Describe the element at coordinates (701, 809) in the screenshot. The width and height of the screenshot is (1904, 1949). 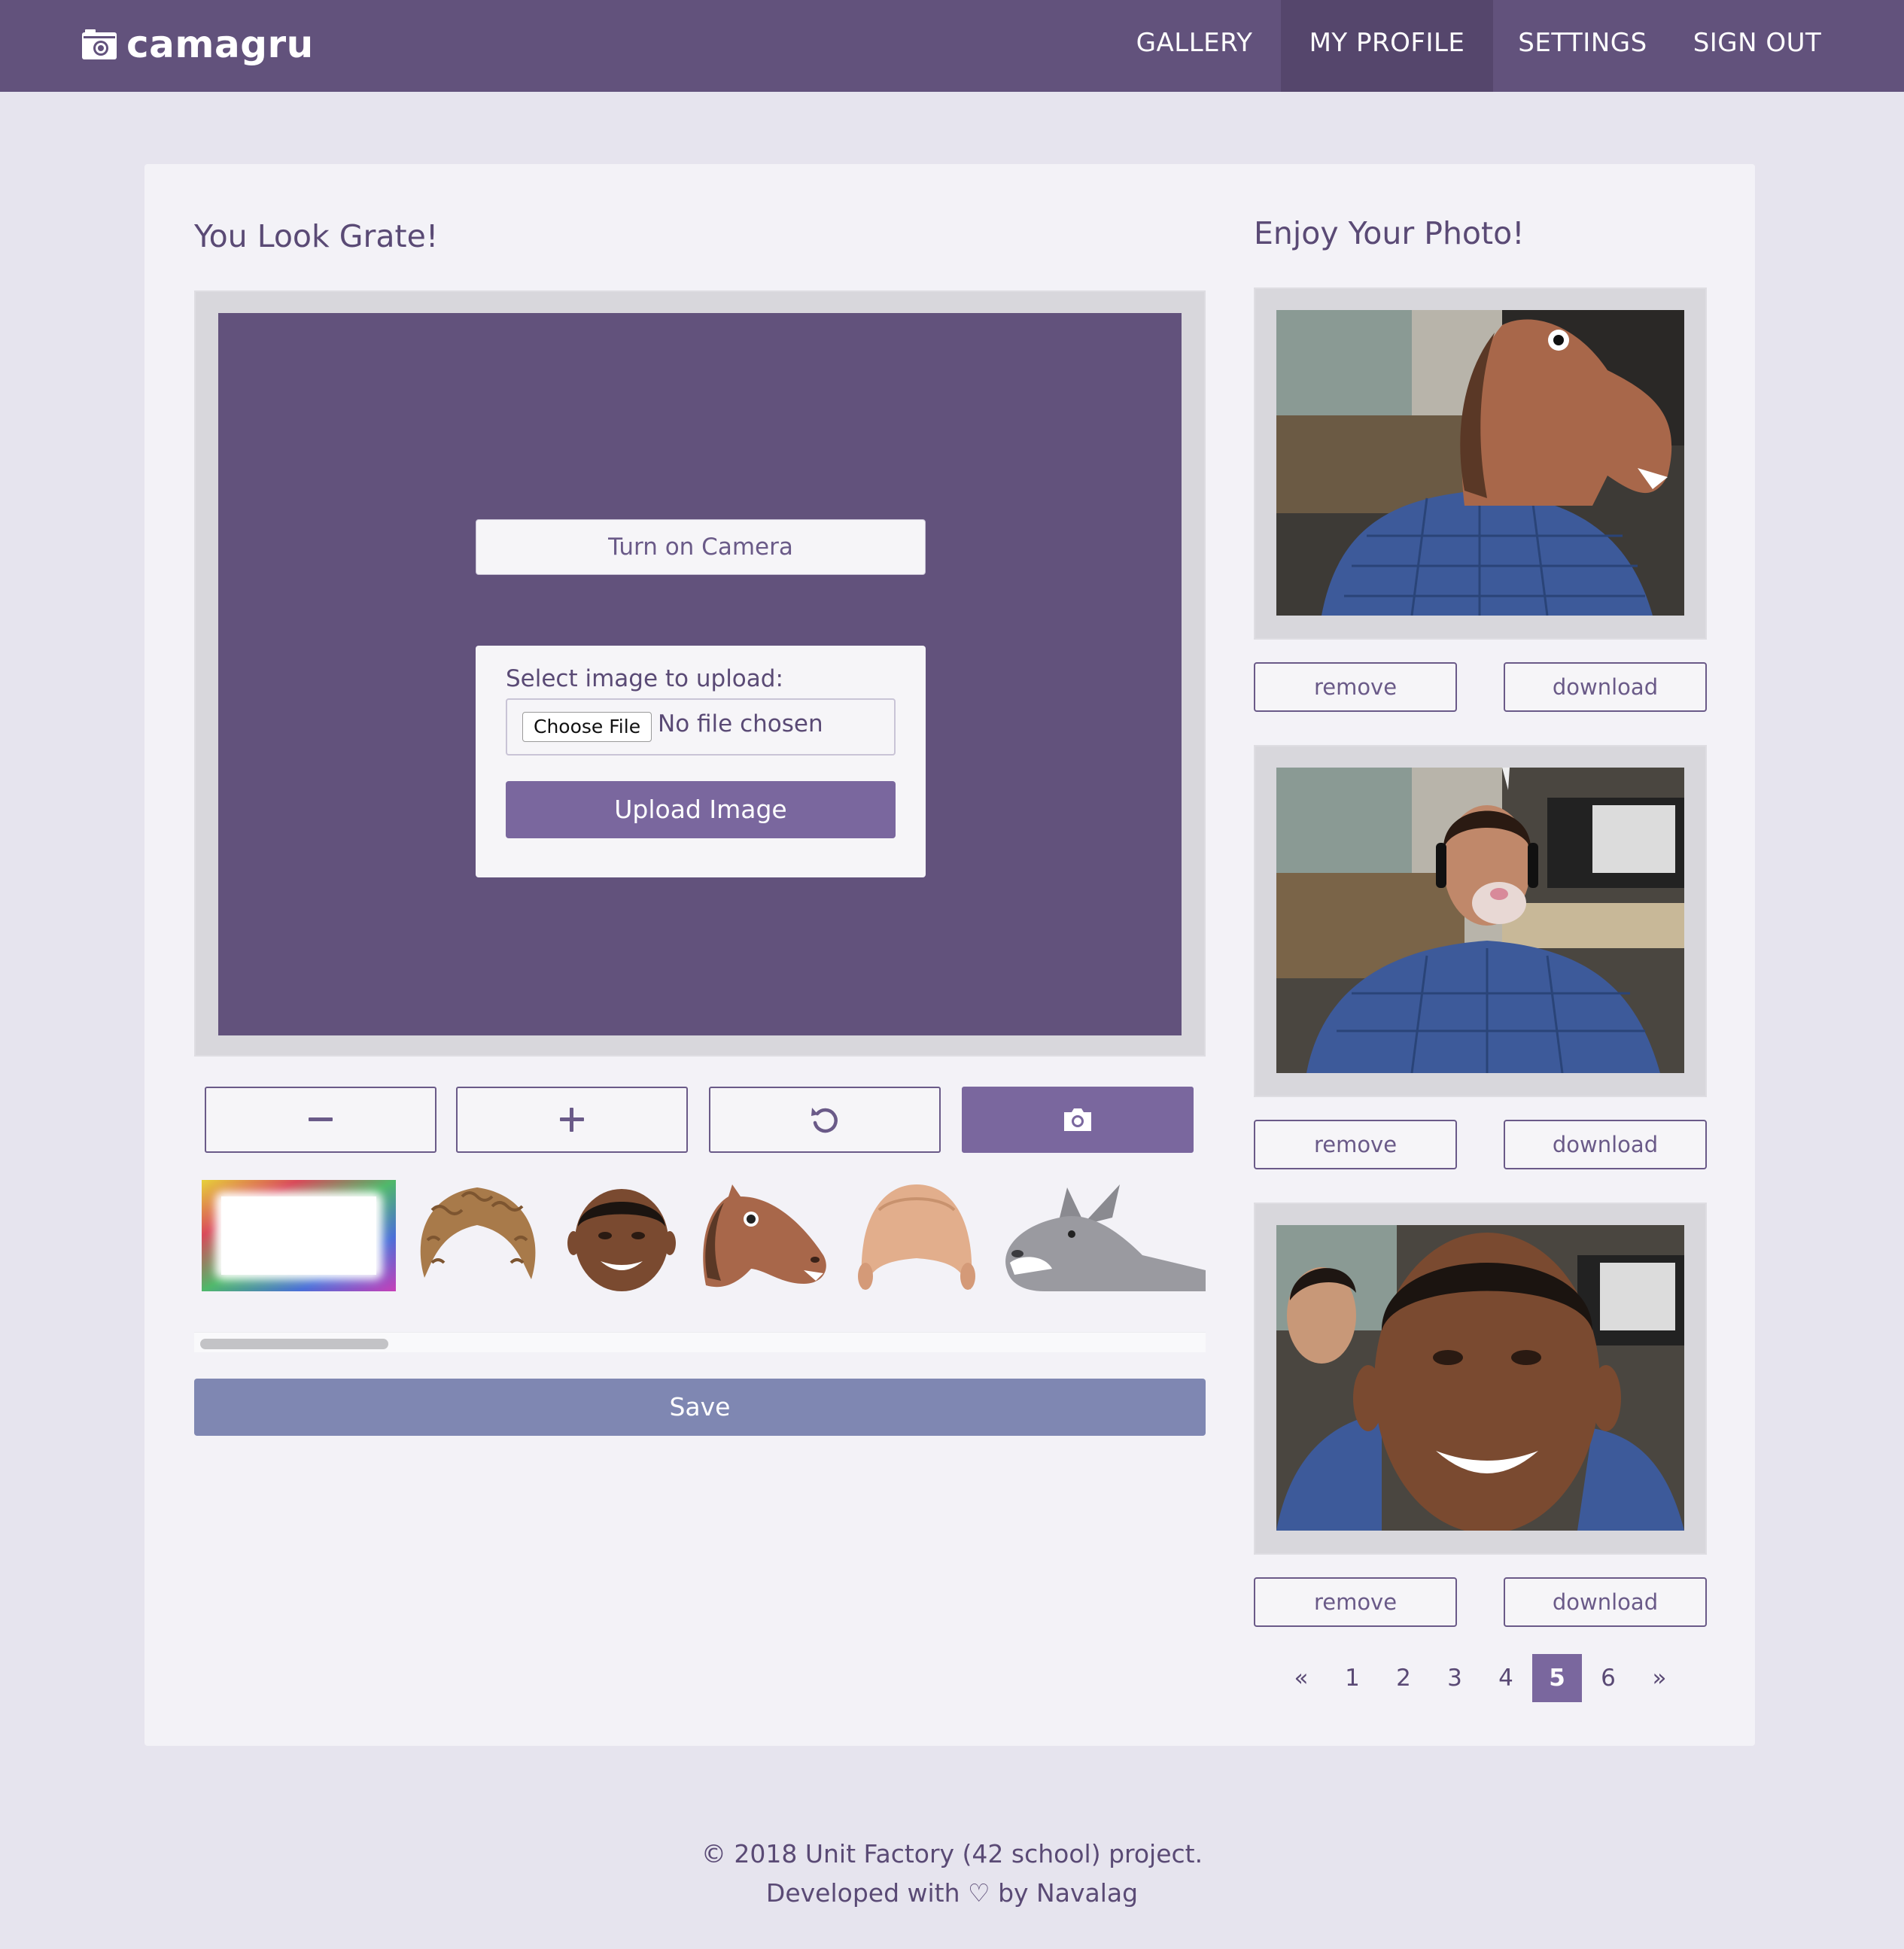
I see `upload-image-button: Upload Image` at that location.